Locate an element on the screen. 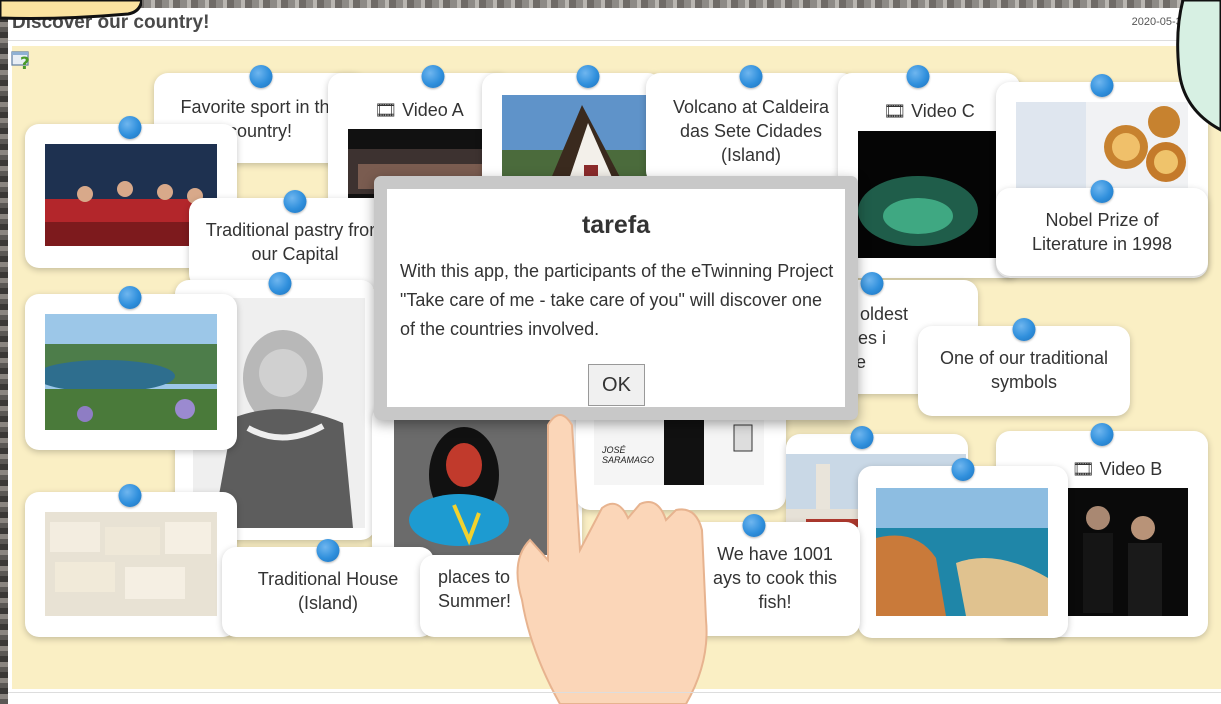  lagoon-photo is located at coordinates (131, 372).